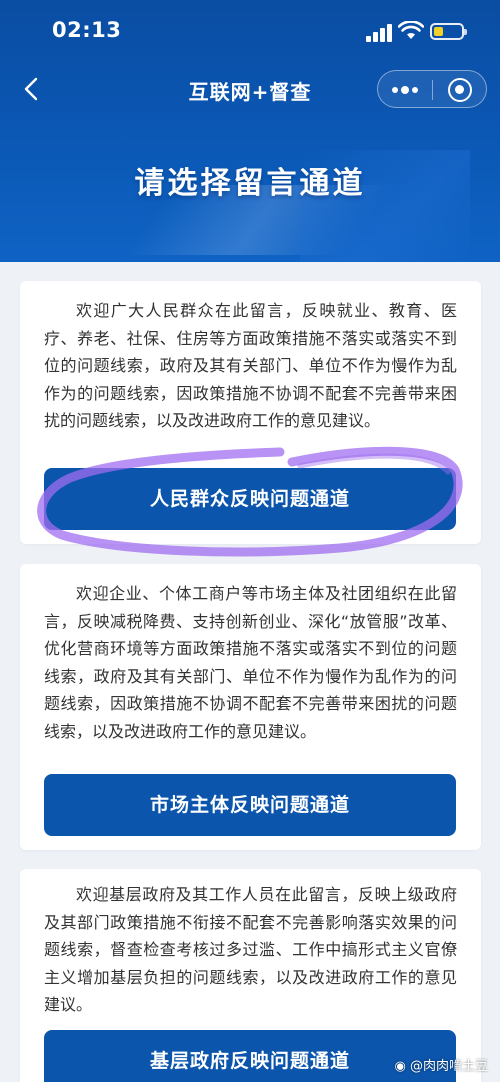 The width and height of the screenshot is (500, 1082). I want to click on market-channel-button: 市场主体反映问题通道, so click(250, 805).